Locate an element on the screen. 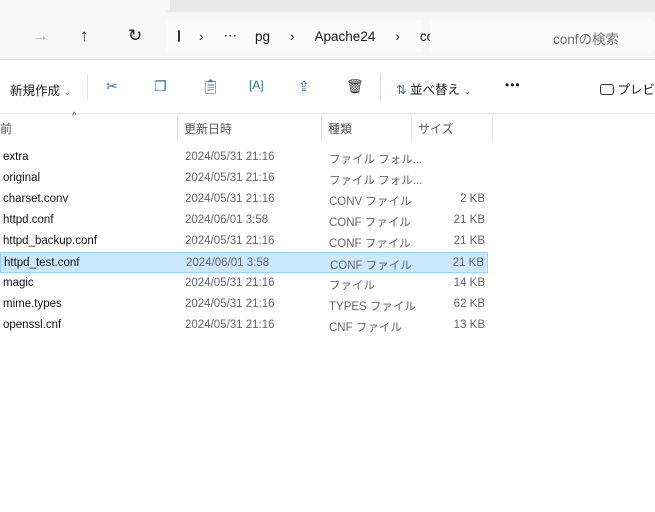  breadcrumb-apache24: Apache24 is located at coordinates (345, 36).